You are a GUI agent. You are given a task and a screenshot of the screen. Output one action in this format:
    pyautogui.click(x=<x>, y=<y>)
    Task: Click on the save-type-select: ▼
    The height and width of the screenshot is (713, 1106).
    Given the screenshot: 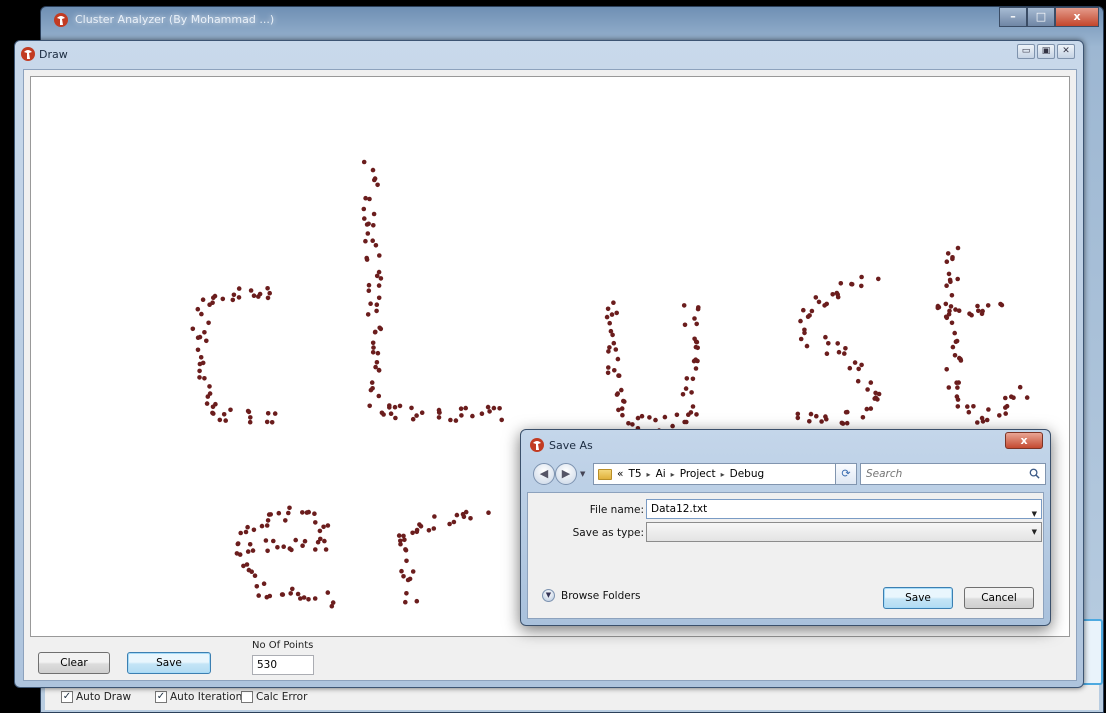 What is the action you would take?
    pyautogui.click(x=844, y=532)
    